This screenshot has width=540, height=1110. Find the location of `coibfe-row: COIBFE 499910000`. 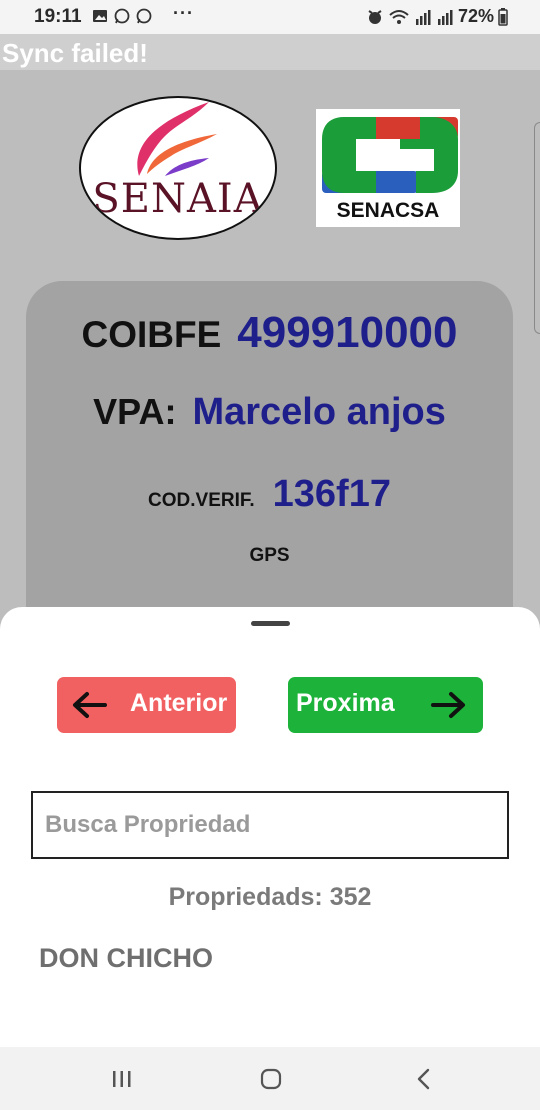

coibfe-row: COIBFE 499910000 is located at coordinates (269, 333).